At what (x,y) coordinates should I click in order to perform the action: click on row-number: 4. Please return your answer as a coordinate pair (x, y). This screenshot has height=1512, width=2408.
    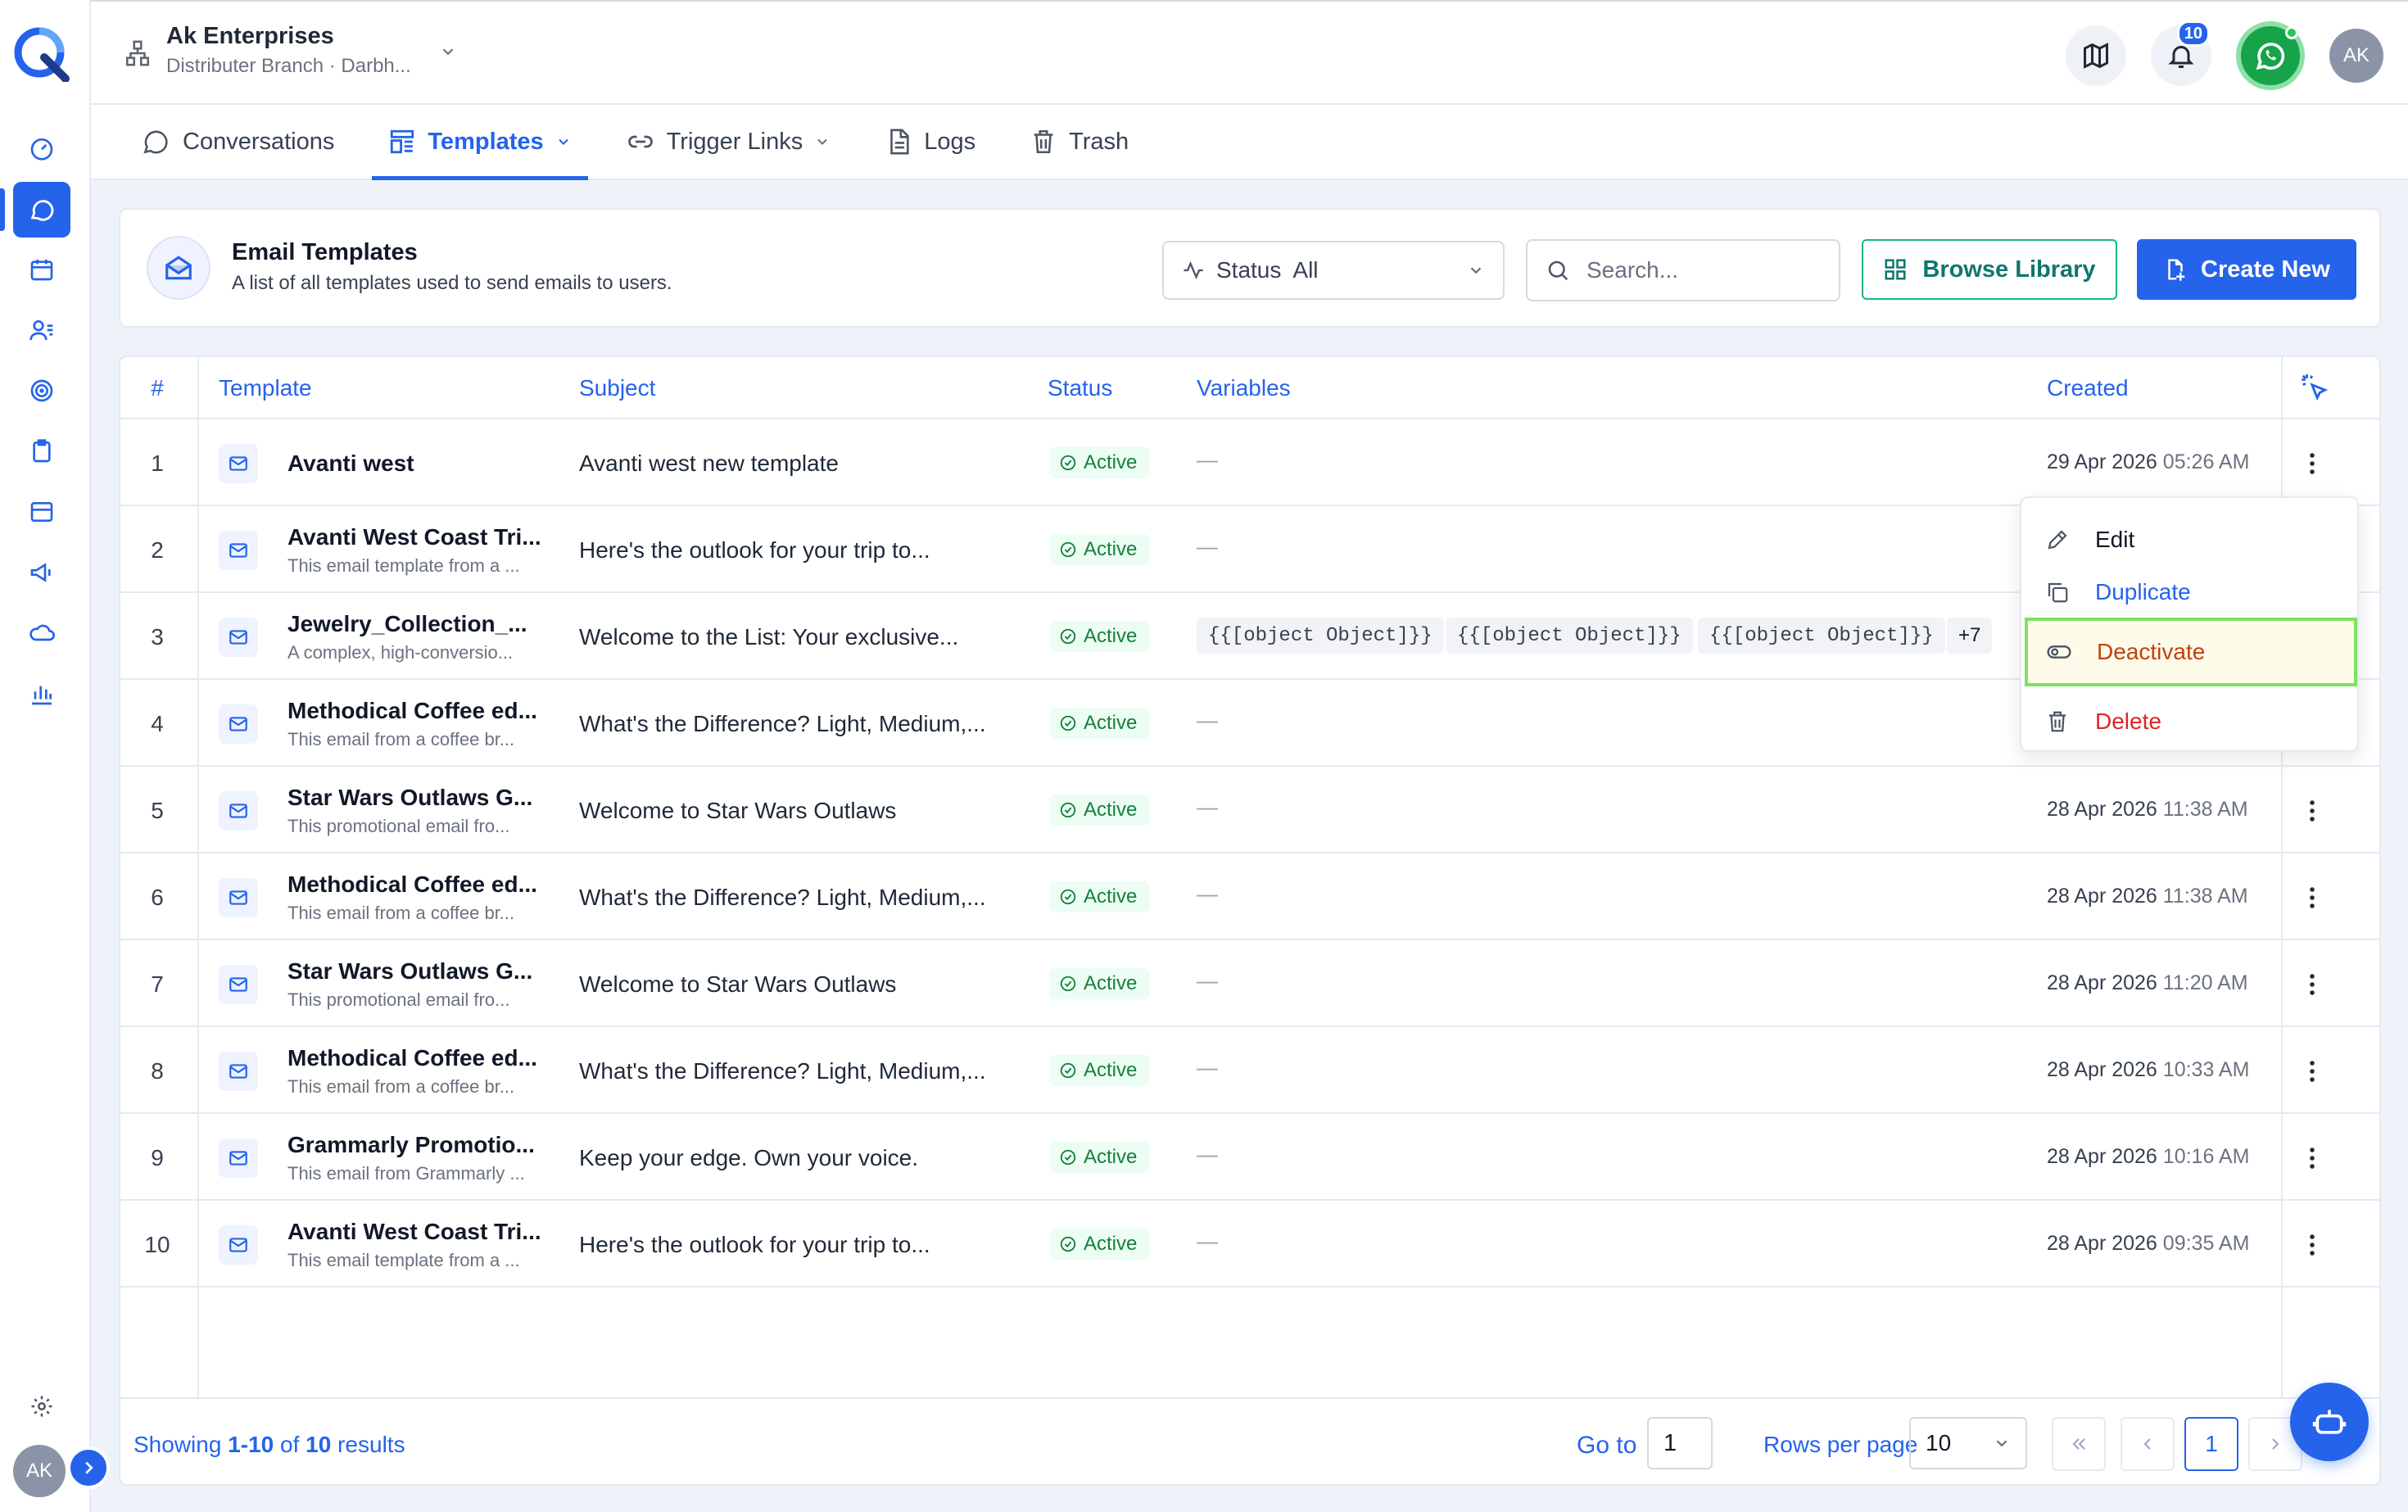
    Looking at the image, I should click on (157, 723).